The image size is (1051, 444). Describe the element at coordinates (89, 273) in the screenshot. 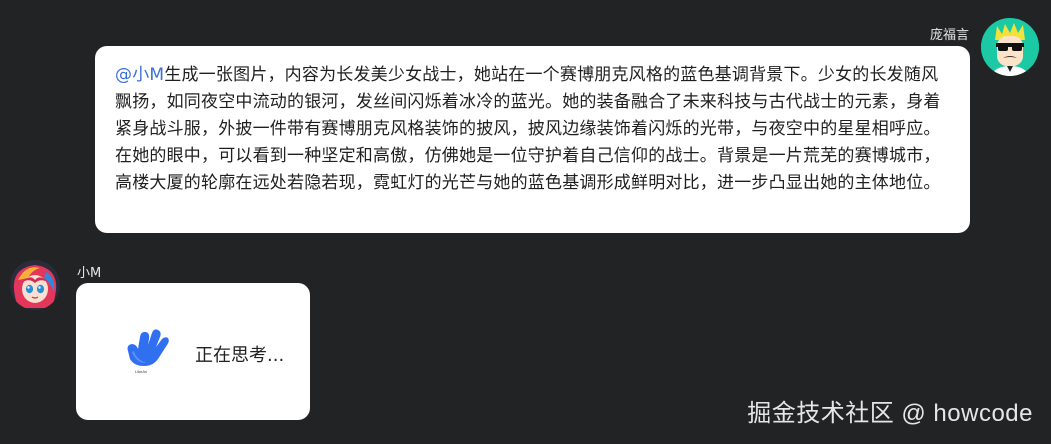

I see `bot-sender-name: 小M` at that location.